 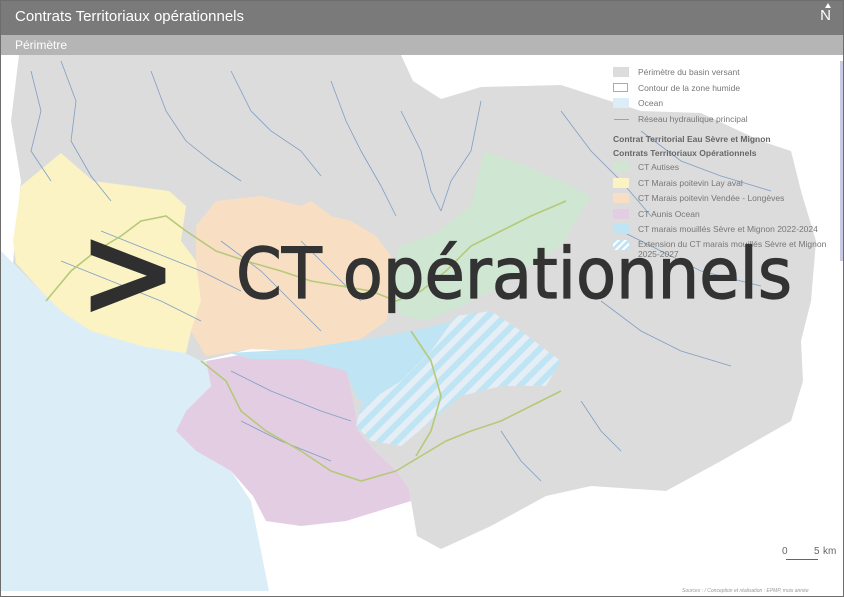 What do you see at coordinates (621, 229) in the screenshot?
I see `legend-swatch-sevre` at bounding box center [621, 229].